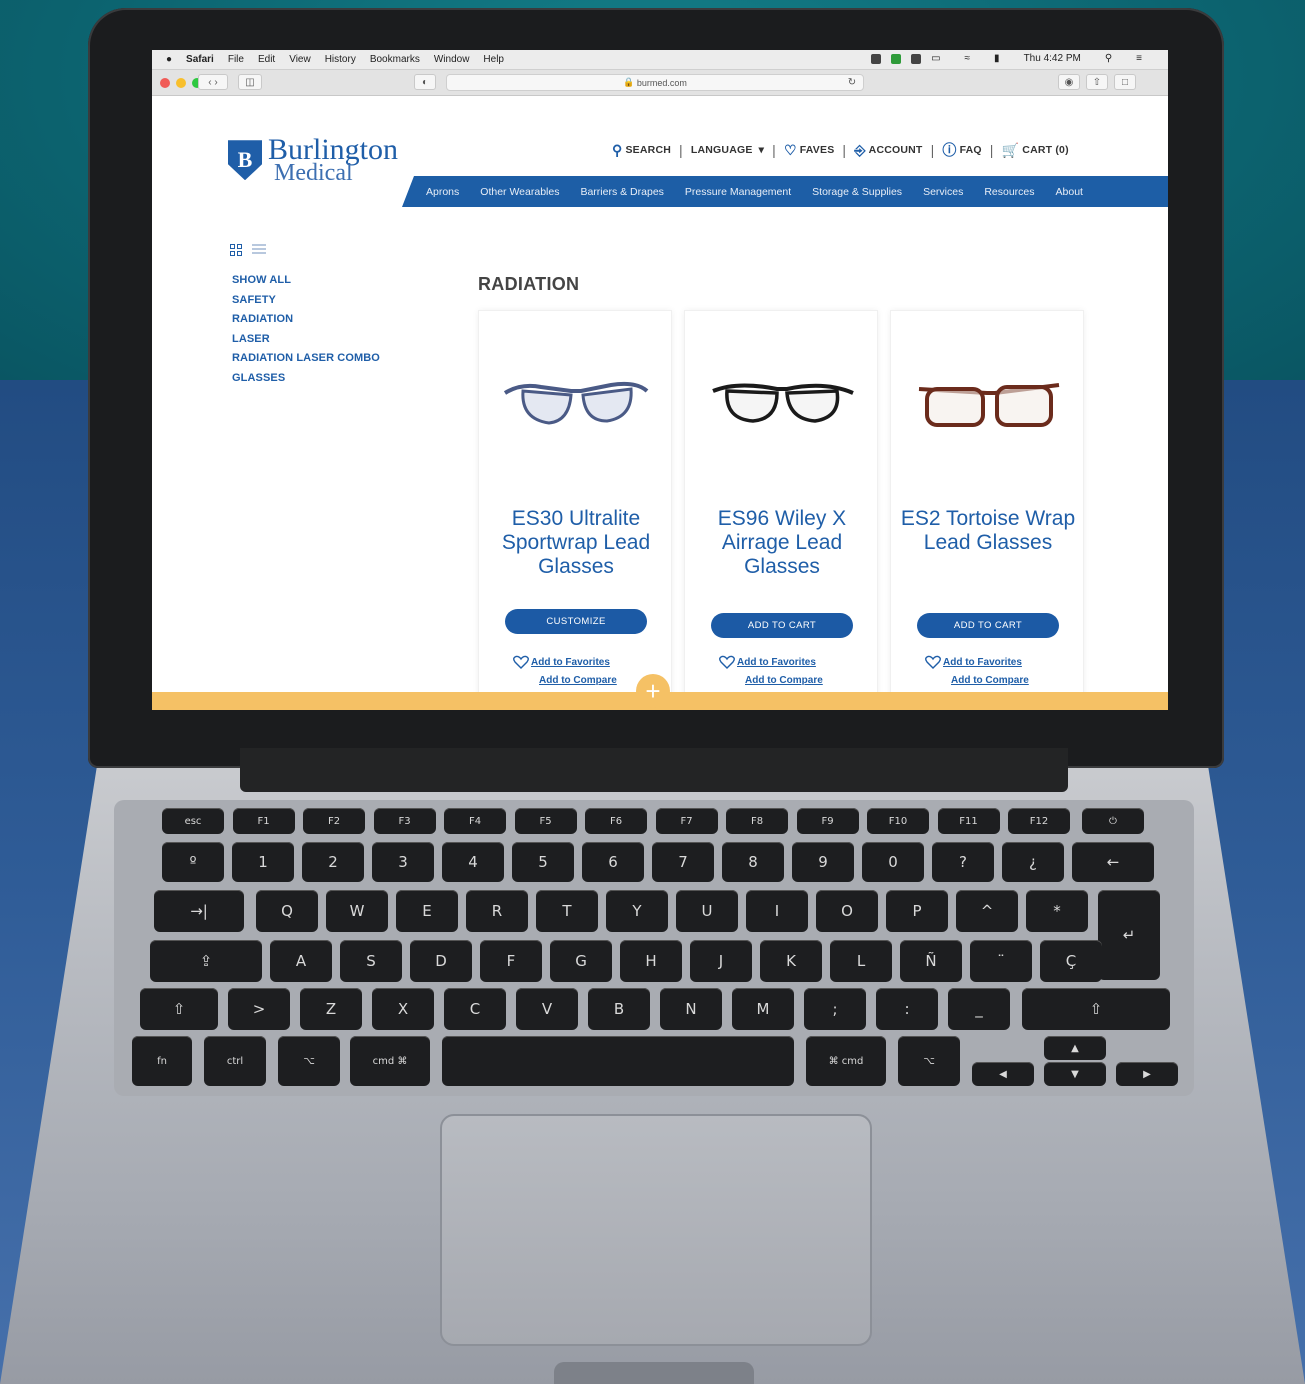  What do you see at coordinates (898, 821) in the screenshot?
I see `key: F10` at bounding box center [898, 821].